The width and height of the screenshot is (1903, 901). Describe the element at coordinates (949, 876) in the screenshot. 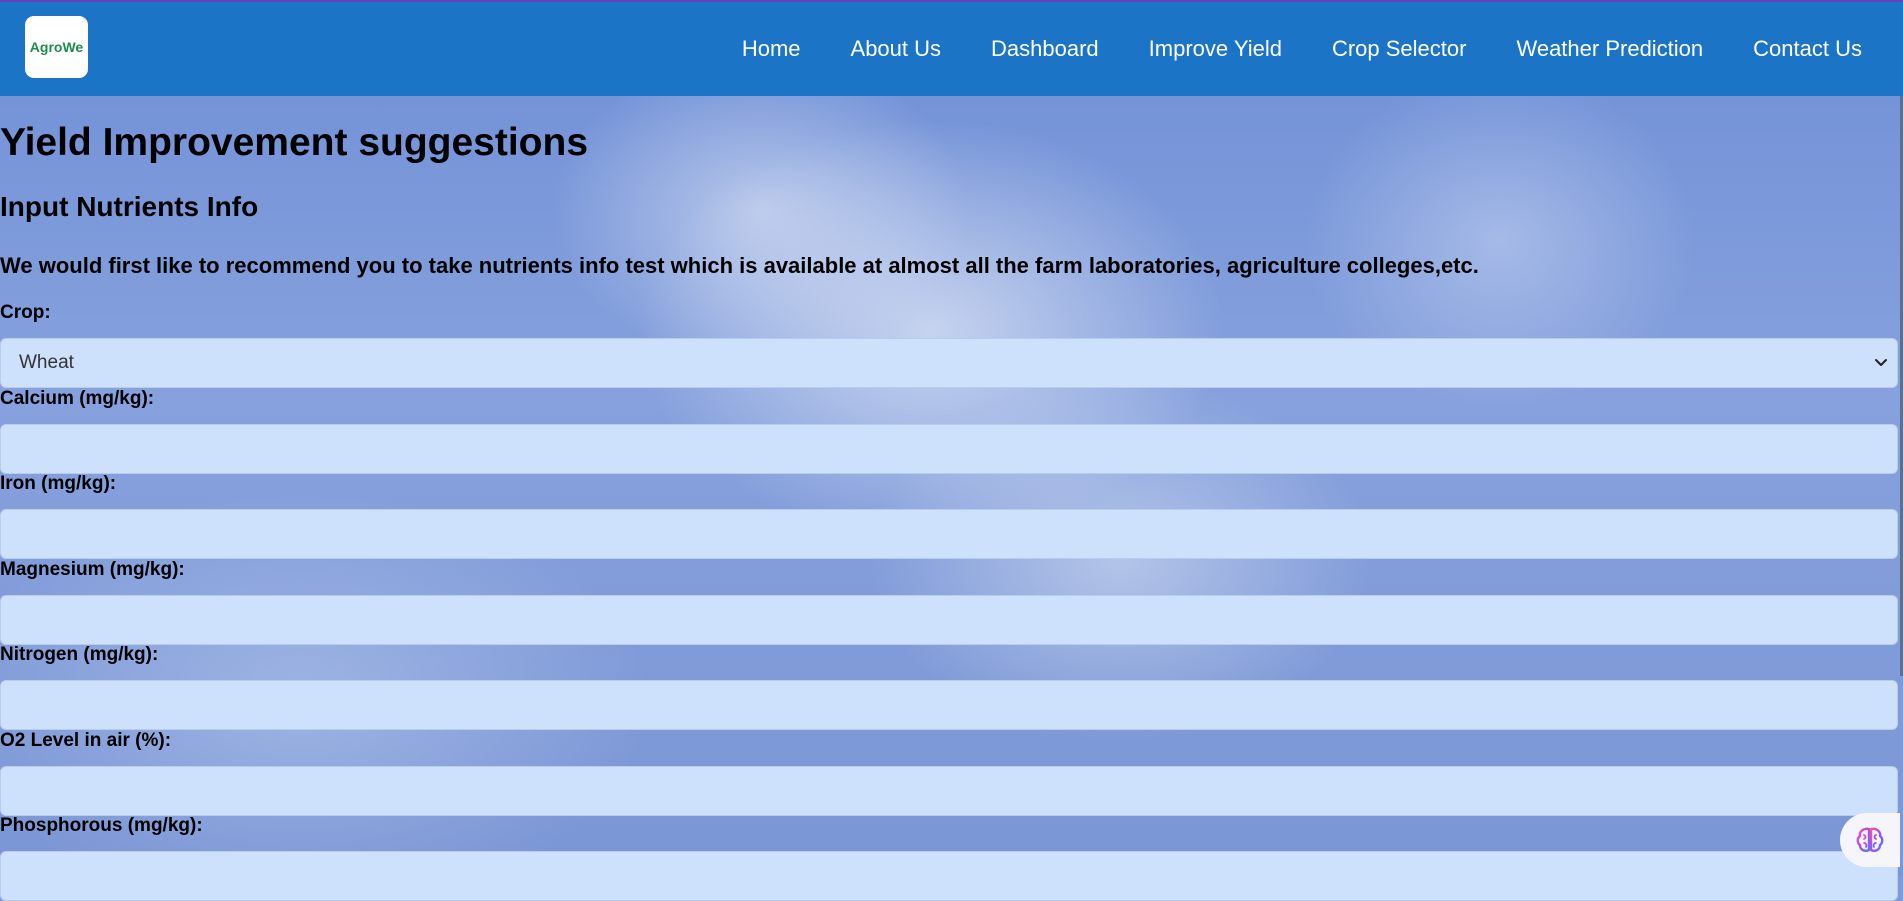

I see `phosphorous-input` at that location.